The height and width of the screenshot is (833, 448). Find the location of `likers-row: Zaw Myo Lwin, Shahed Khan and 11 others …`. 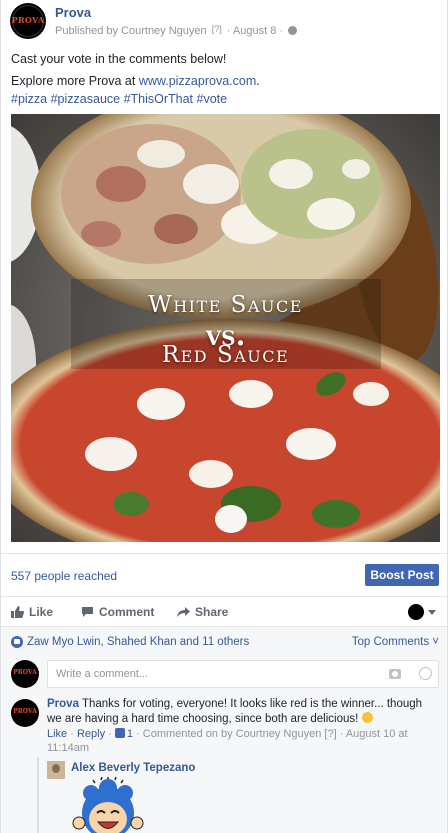

likers-row: Zaw Myo Lwin, Shahed Khan and 11 others … is located at coordinates (225, 643).